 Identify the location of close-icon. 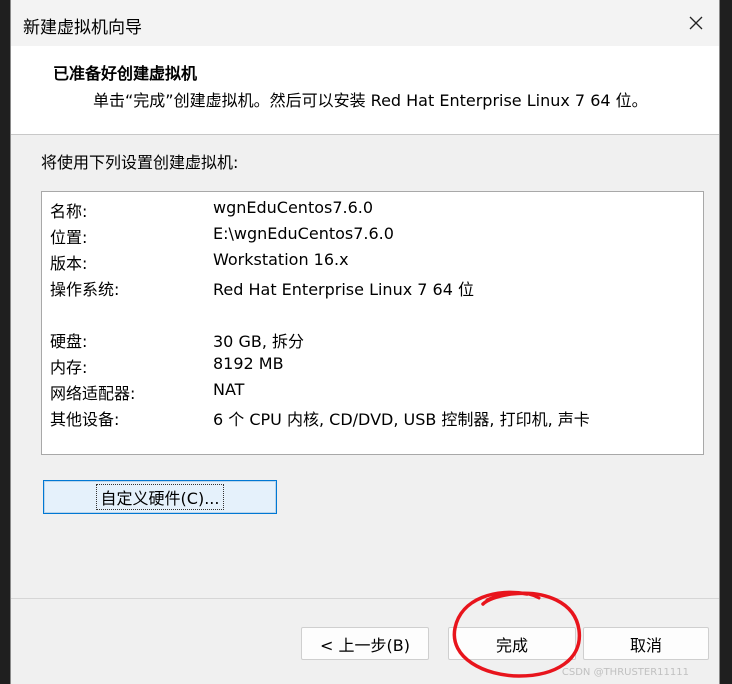
(696, 23).